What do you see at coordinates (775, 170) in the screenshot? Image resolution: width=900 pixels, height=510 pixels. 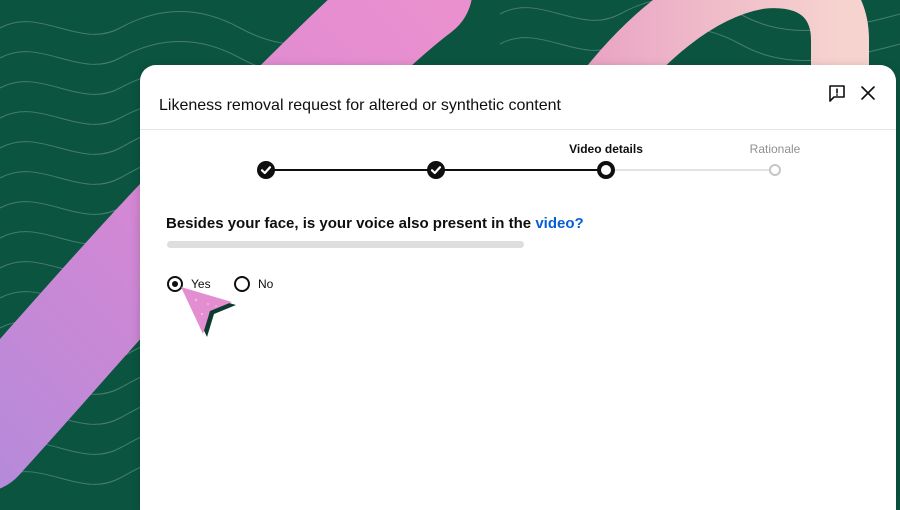 I see `step-4-pending` at bounding box center [775, 170].